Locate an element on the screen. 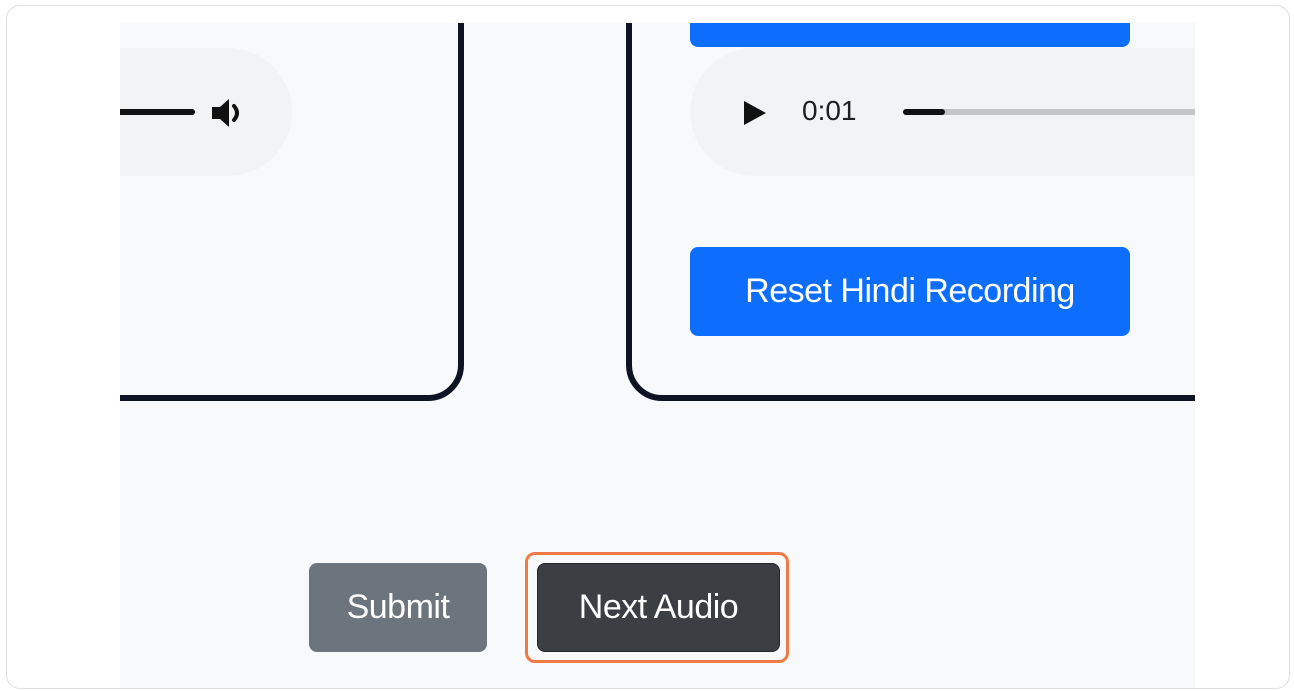  next-audio-button: Next Audio is located at coordinates (658, 607).